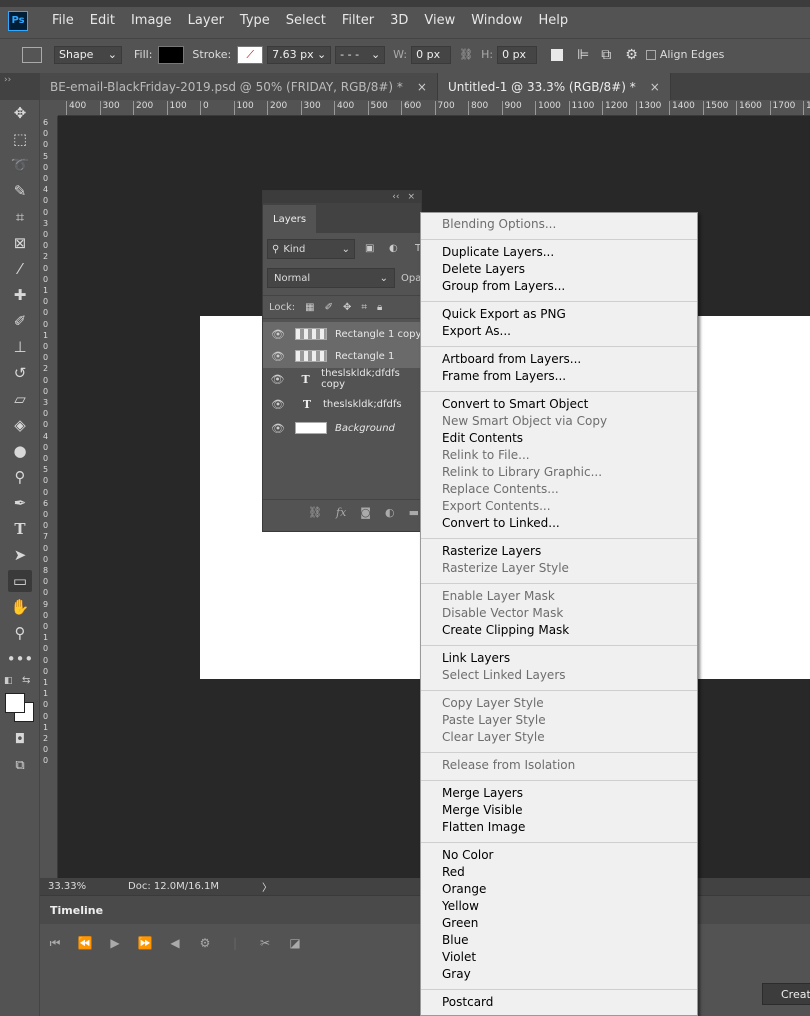 The height and width of the screenshot is (1016, 810). What do you see at coordinates (265, 943) in the screenshot?
I see `split-scissors-icon: ✂` at bounding box center [265, 943].